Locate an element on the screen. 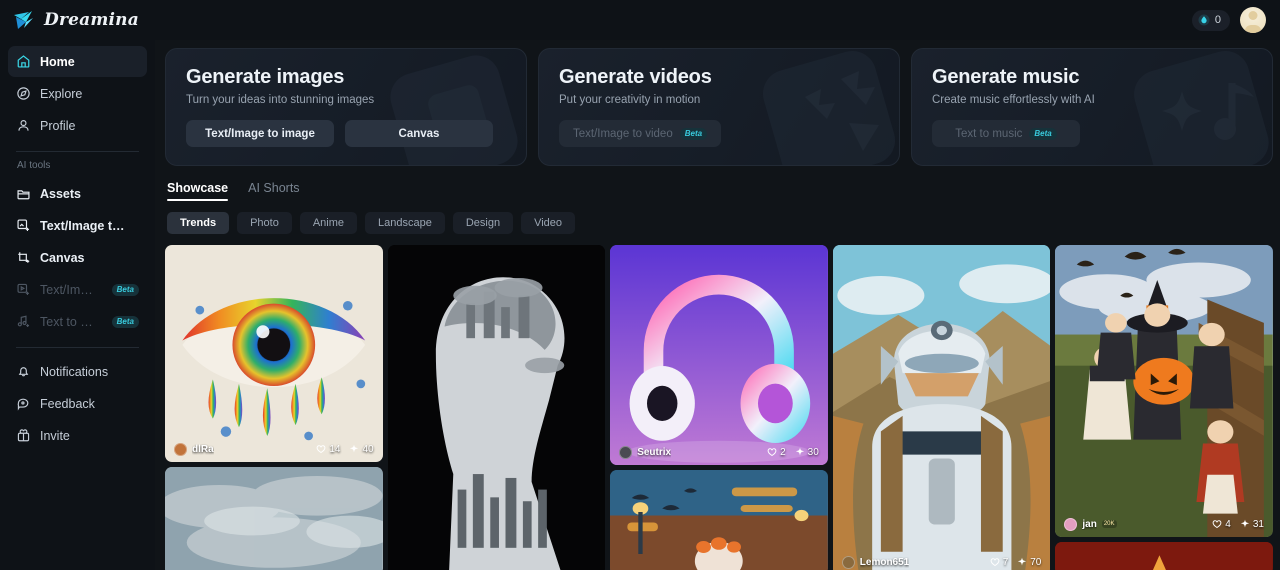 This screenshot has height=570, width=1280. chip-anime: Anime is located at coordinates (328, 223).